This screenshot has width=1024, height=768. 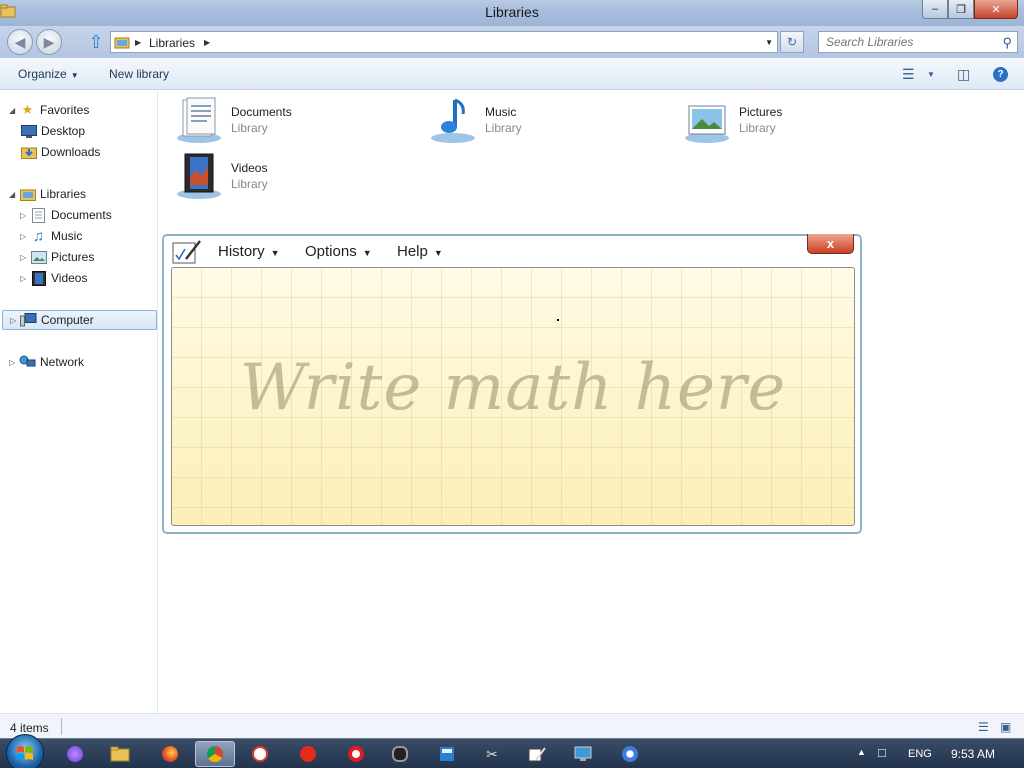 I want to click on windows-logo-icon, so click(x=25, y=753).